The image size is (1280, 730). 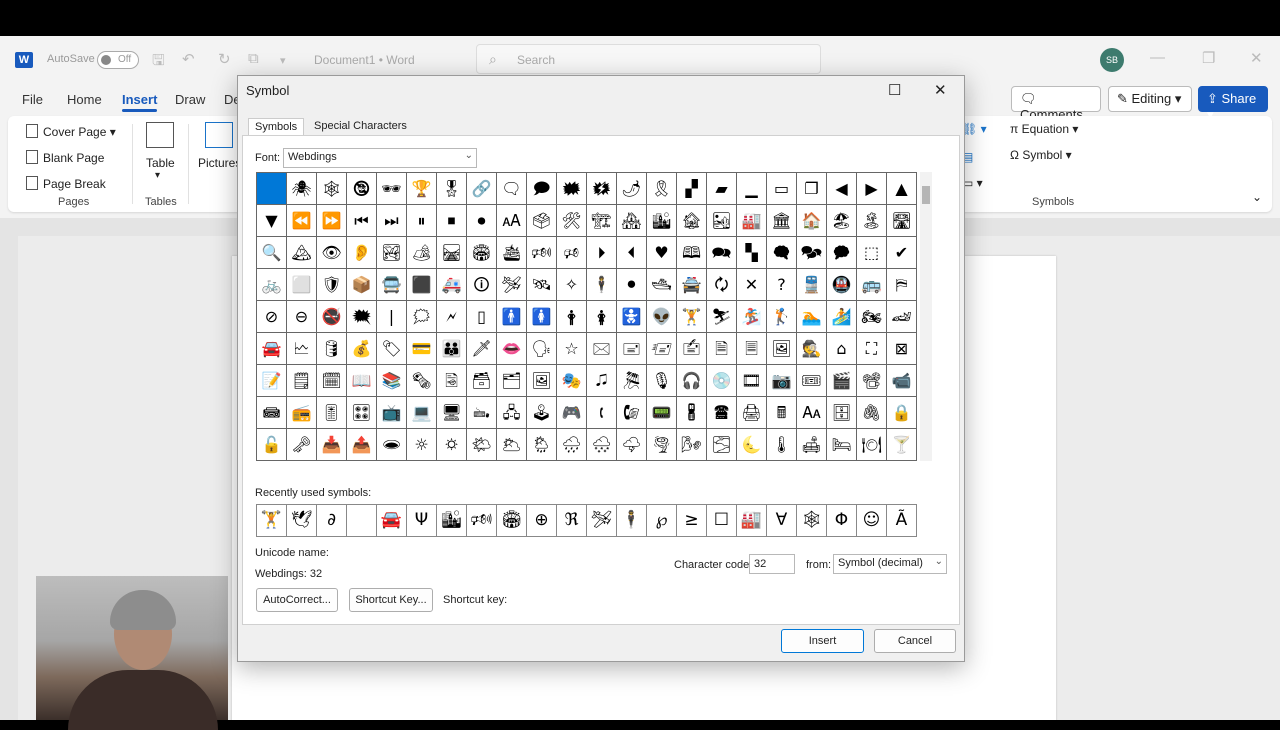 What do you see at coordinates (452, 445) in the screenshot?
I see `symbol-cell: 🌣` at bounding box center [452, 445].